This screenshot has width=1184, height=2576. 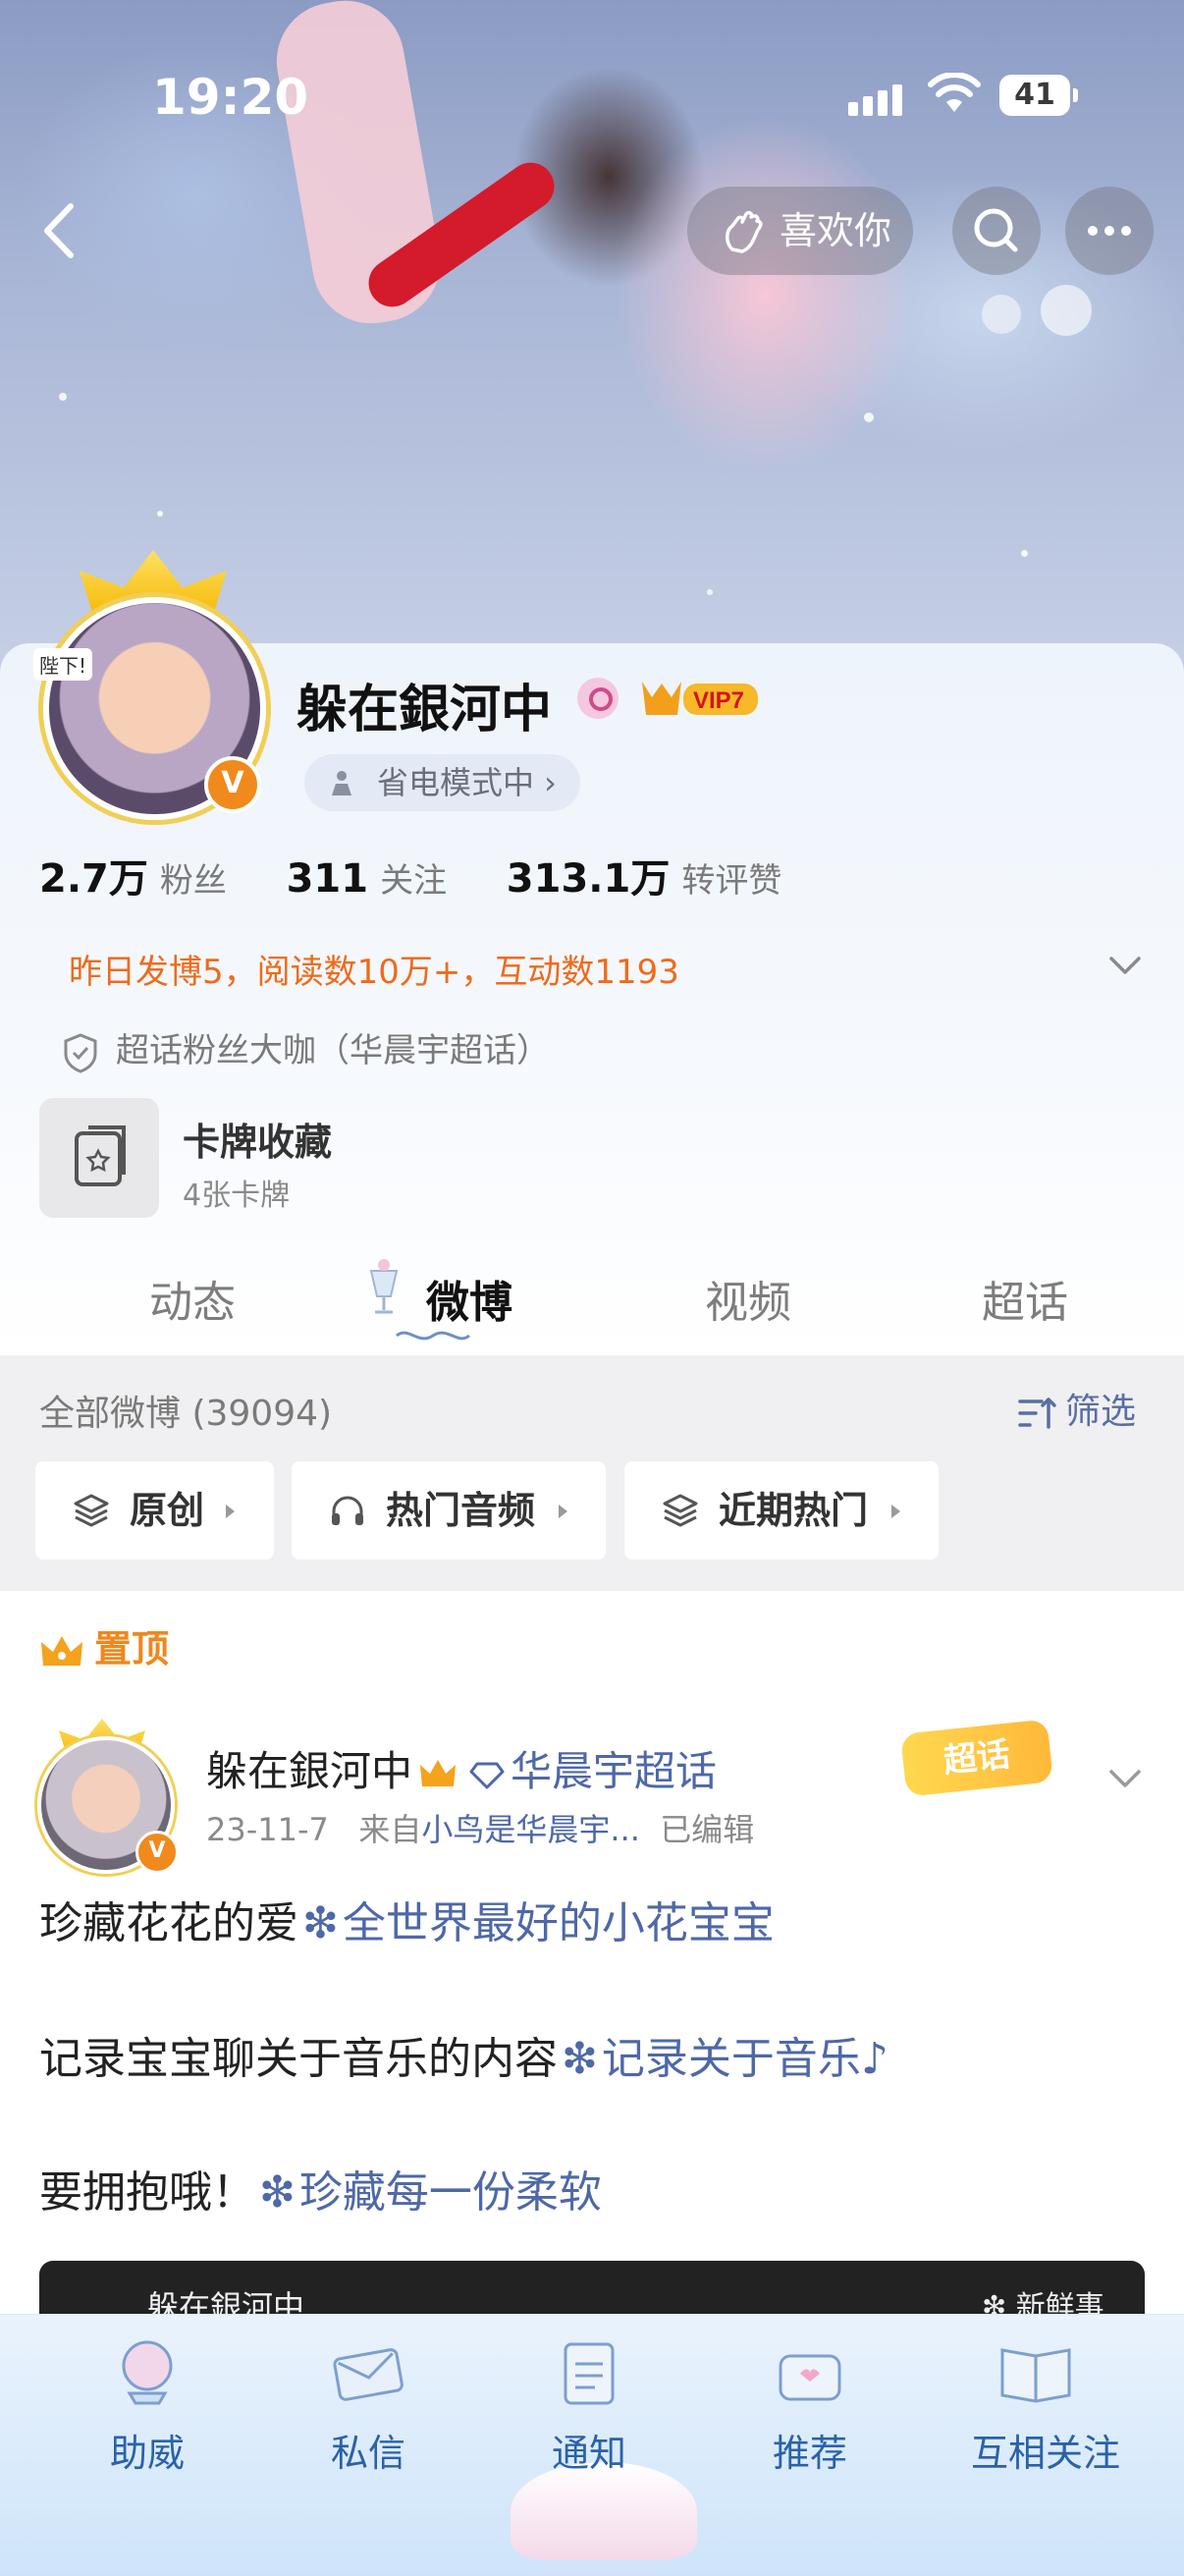 What do you see at coordinates (718, 700) in the screenshot?
I see `vip-label: VIP7` at bounding box center [718, 700].